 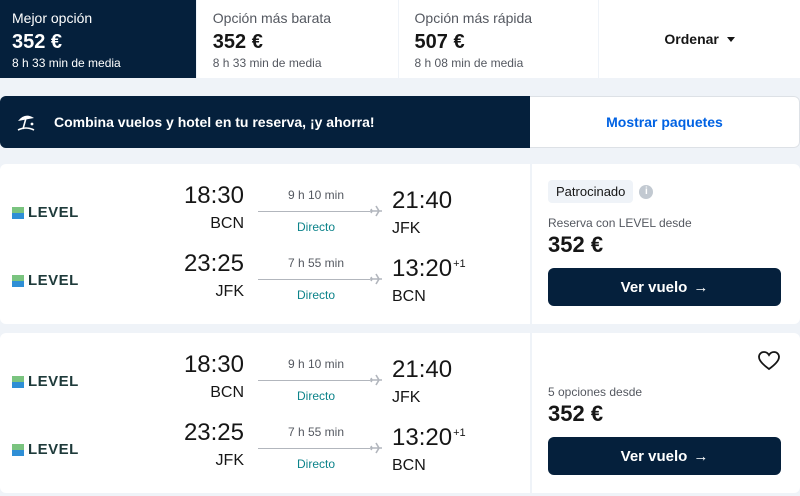 What do you see at coordinates (473, 18) in the screenshot?
I see `tab-fastest-label: Opción más rápida` at bounding box center [473, 18].